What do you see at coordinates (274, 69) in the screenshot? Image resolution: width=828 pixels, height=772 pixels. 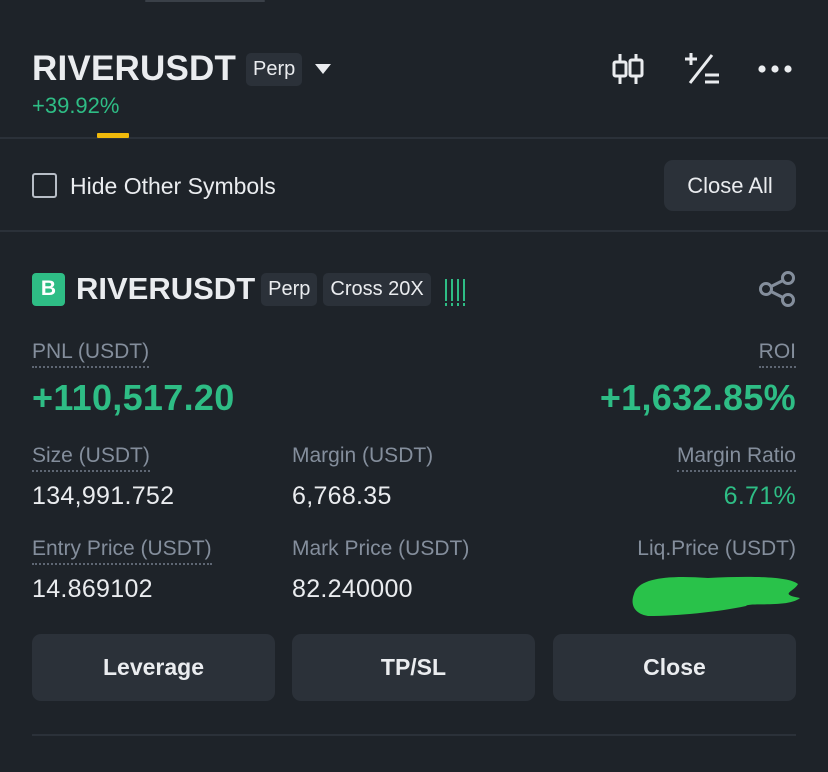 I see `contract-type-tag: Perp` at bounding box center [274, 69].